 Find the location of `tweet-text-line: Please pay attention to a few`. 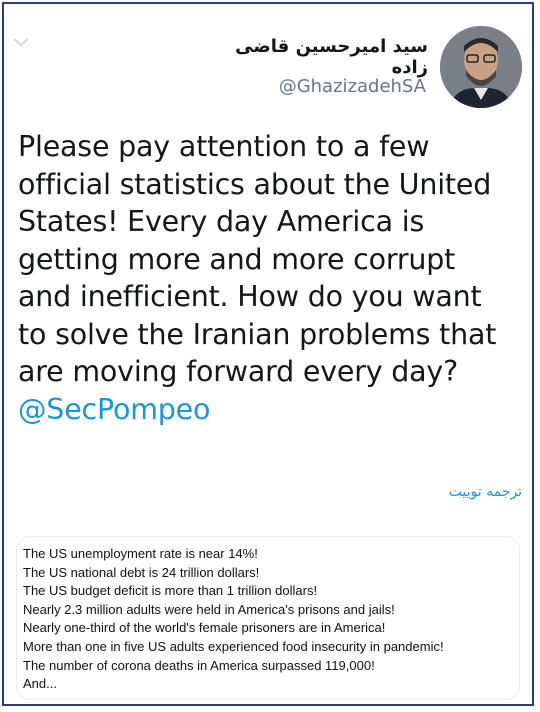

tweet-text-line: Please pay attention to a few is located at coordinates (224, 146).